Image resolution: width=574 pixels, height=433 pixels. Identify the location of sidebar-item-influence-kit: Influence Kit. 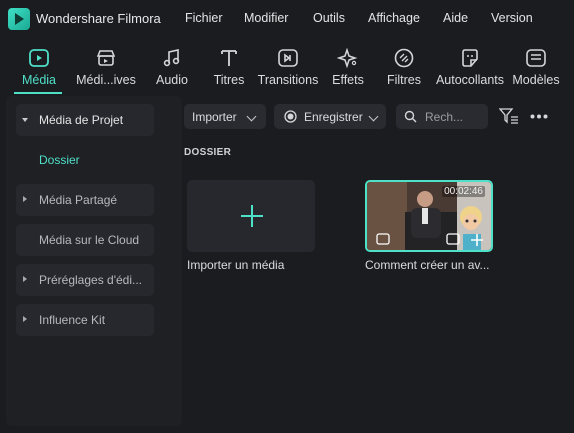
(85, 320).